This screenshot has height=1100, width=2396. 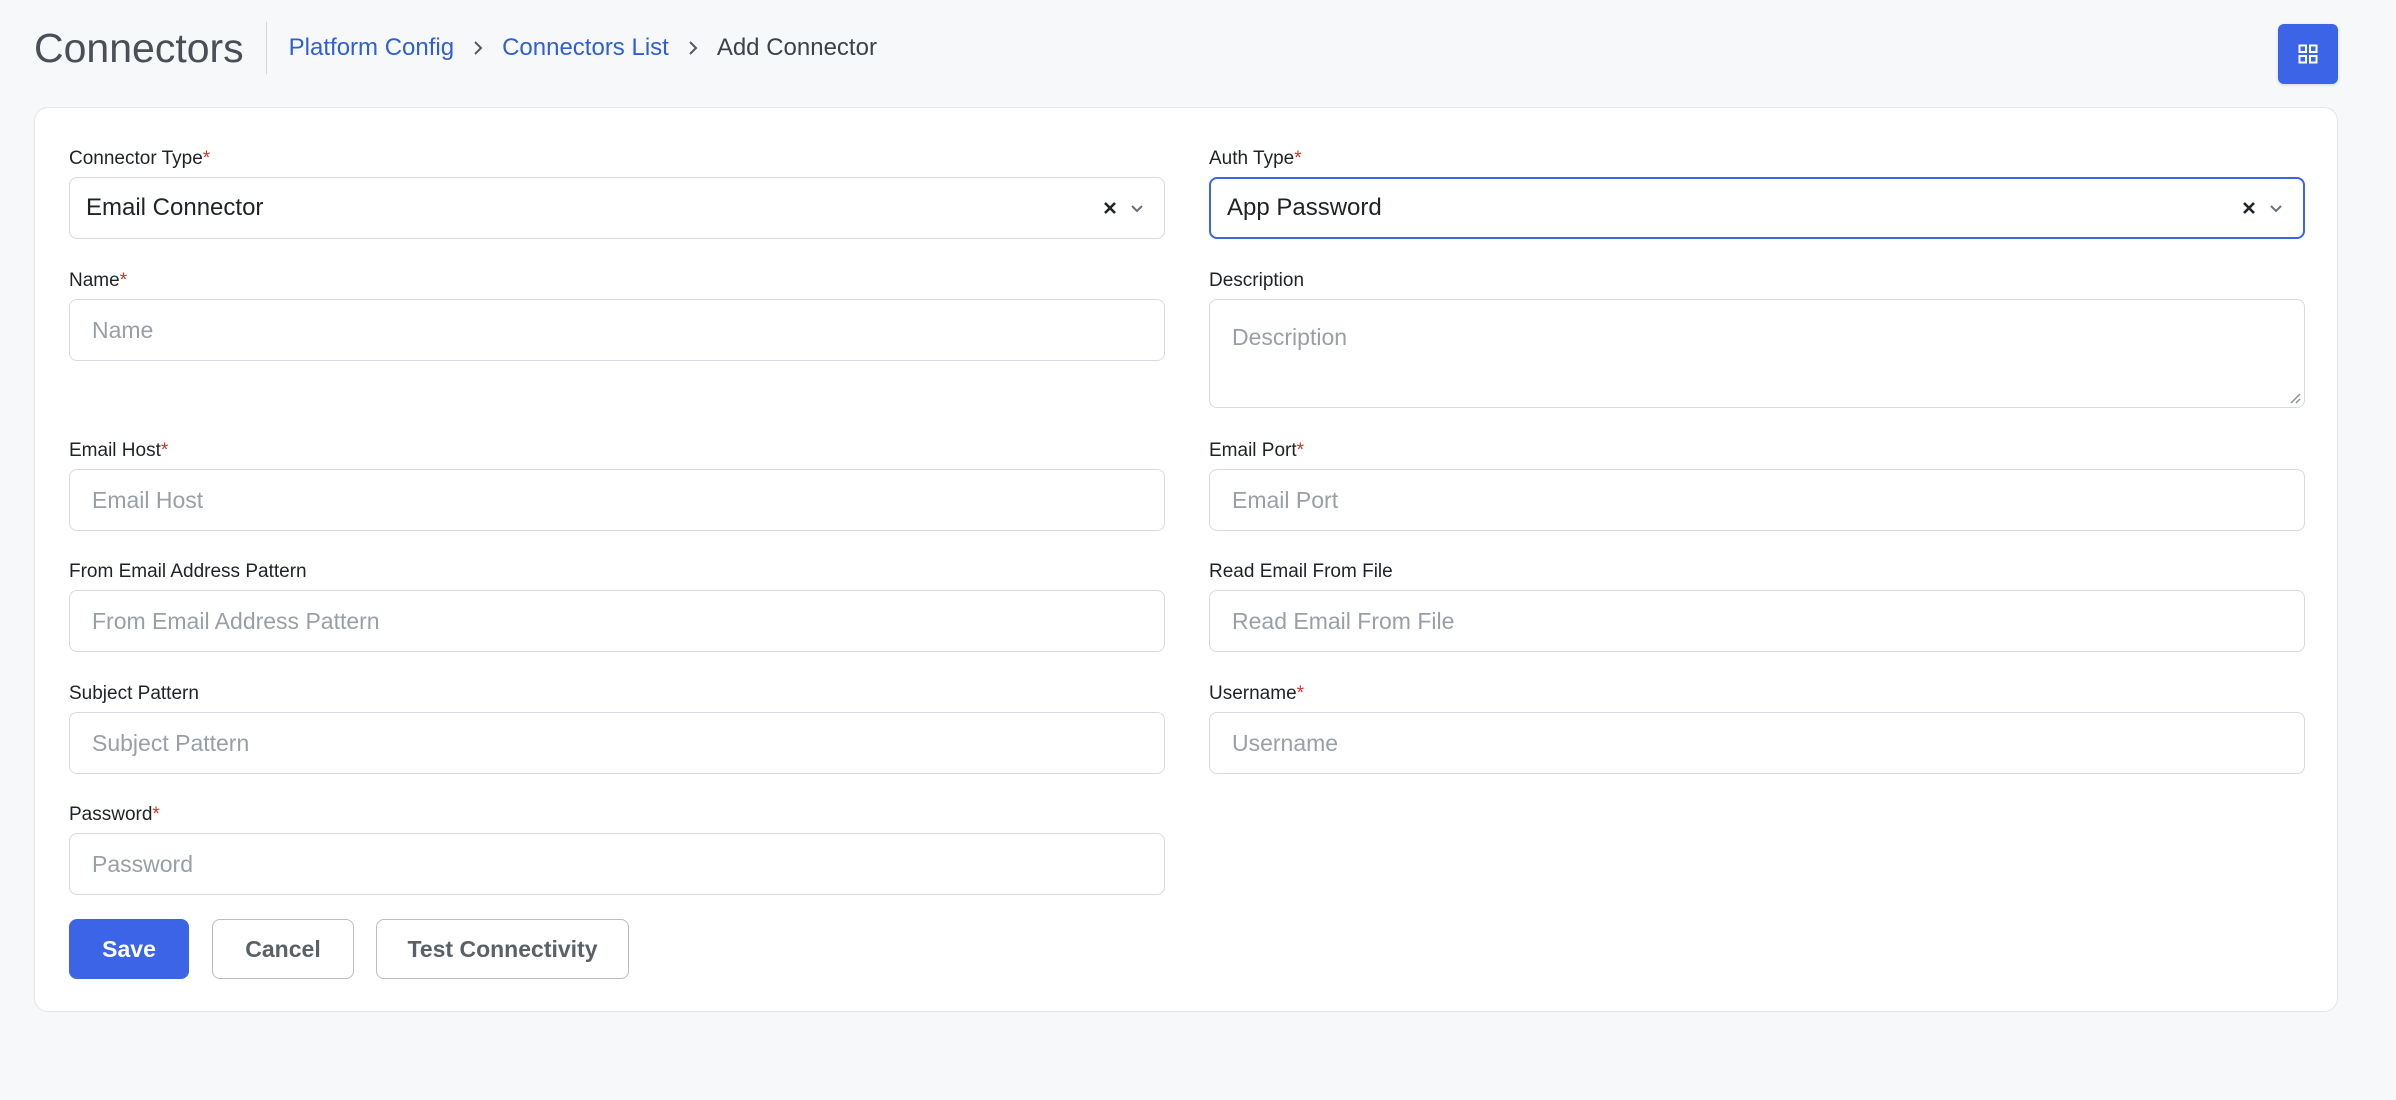 I want to click on auth-type-label: Auth Type, so click(x=1252, y=158).